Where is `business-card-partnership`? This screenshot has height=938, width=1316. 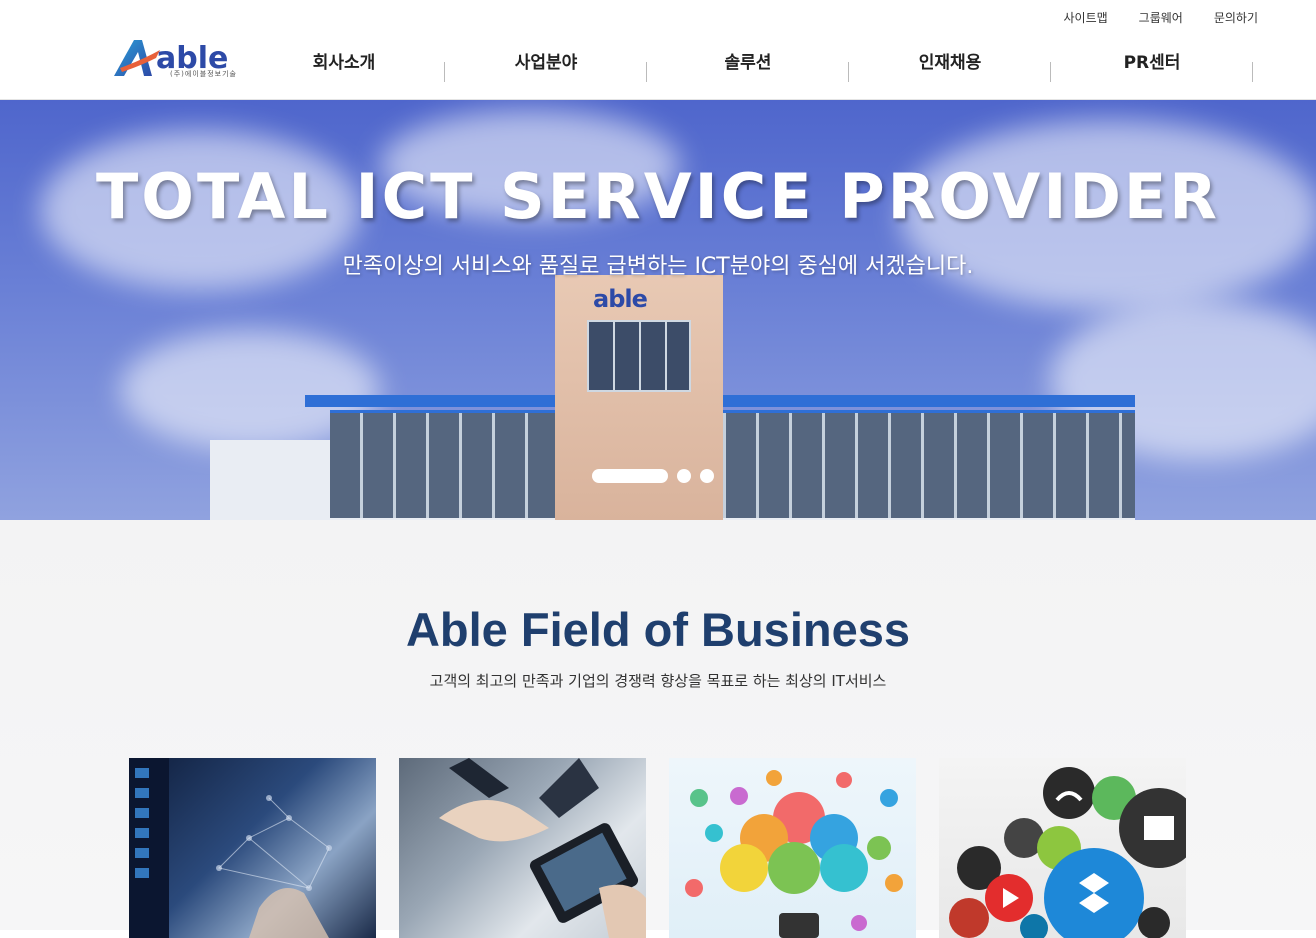 business-card-partnership is located at coordinates (522, 848).